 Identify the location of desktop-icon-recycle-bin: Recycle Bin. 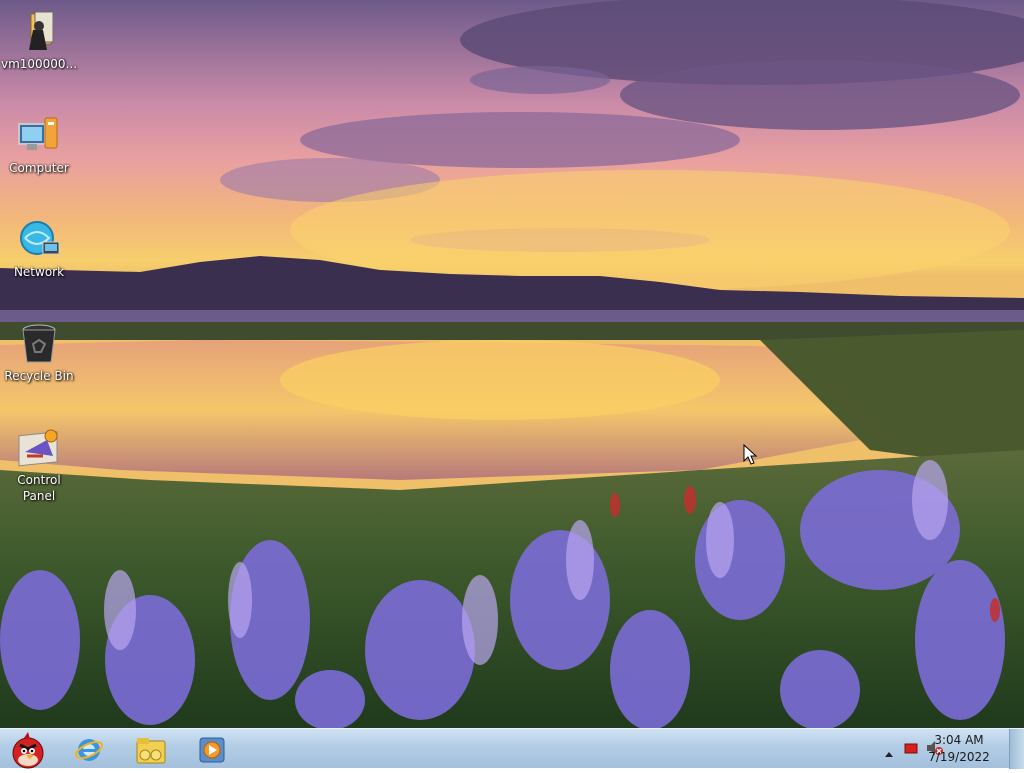
(39, 350).